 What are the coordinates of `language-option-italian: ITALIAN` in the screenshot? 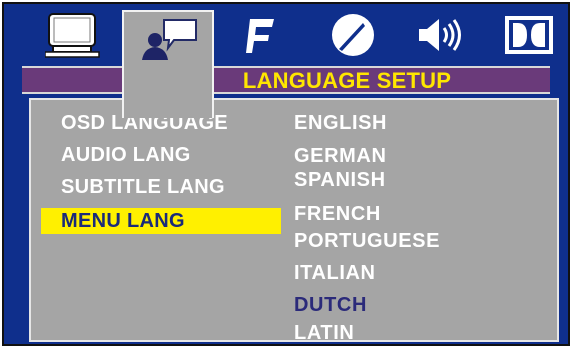 It's located at (335, 273).